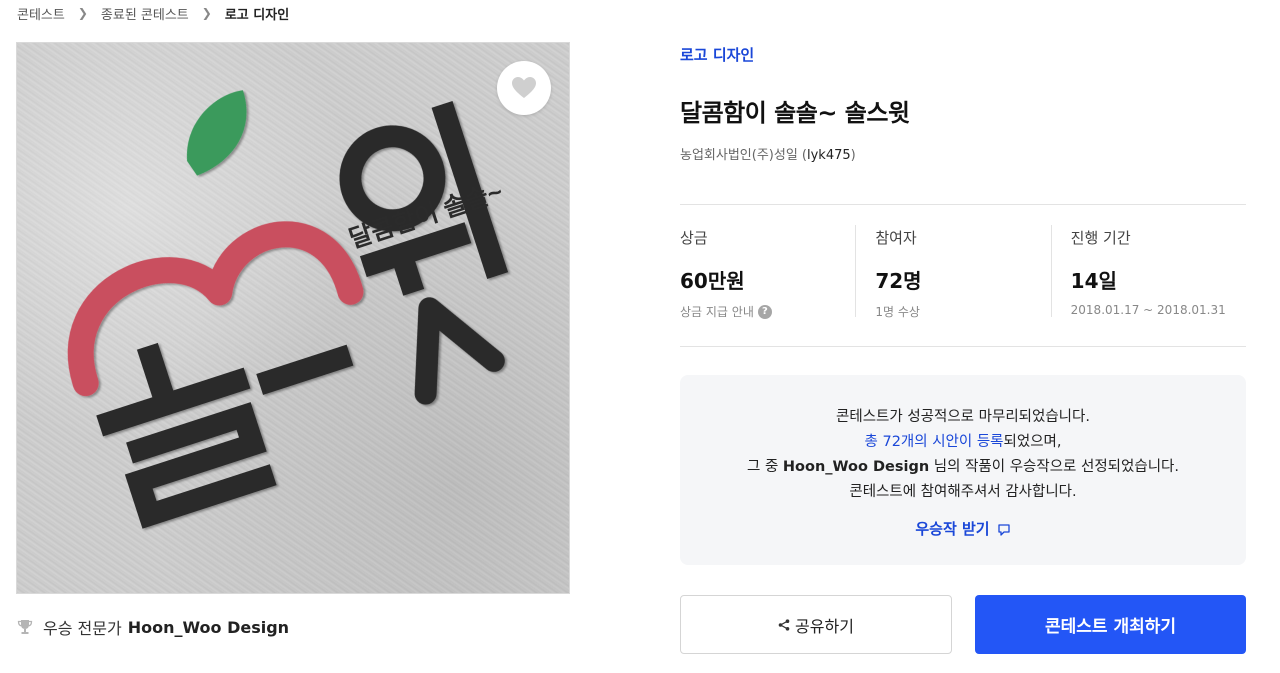 The height and width of the screenshot is (673, 1280). I want to click on breadcrumb-item-contest: 콘테스트, so click(41, 13).